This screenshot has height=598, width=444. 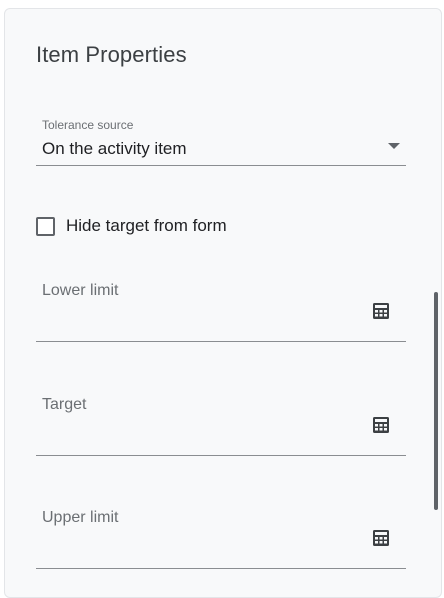 I want to click on hide-target-label: Hide target from form, so click(x=146, y=225).